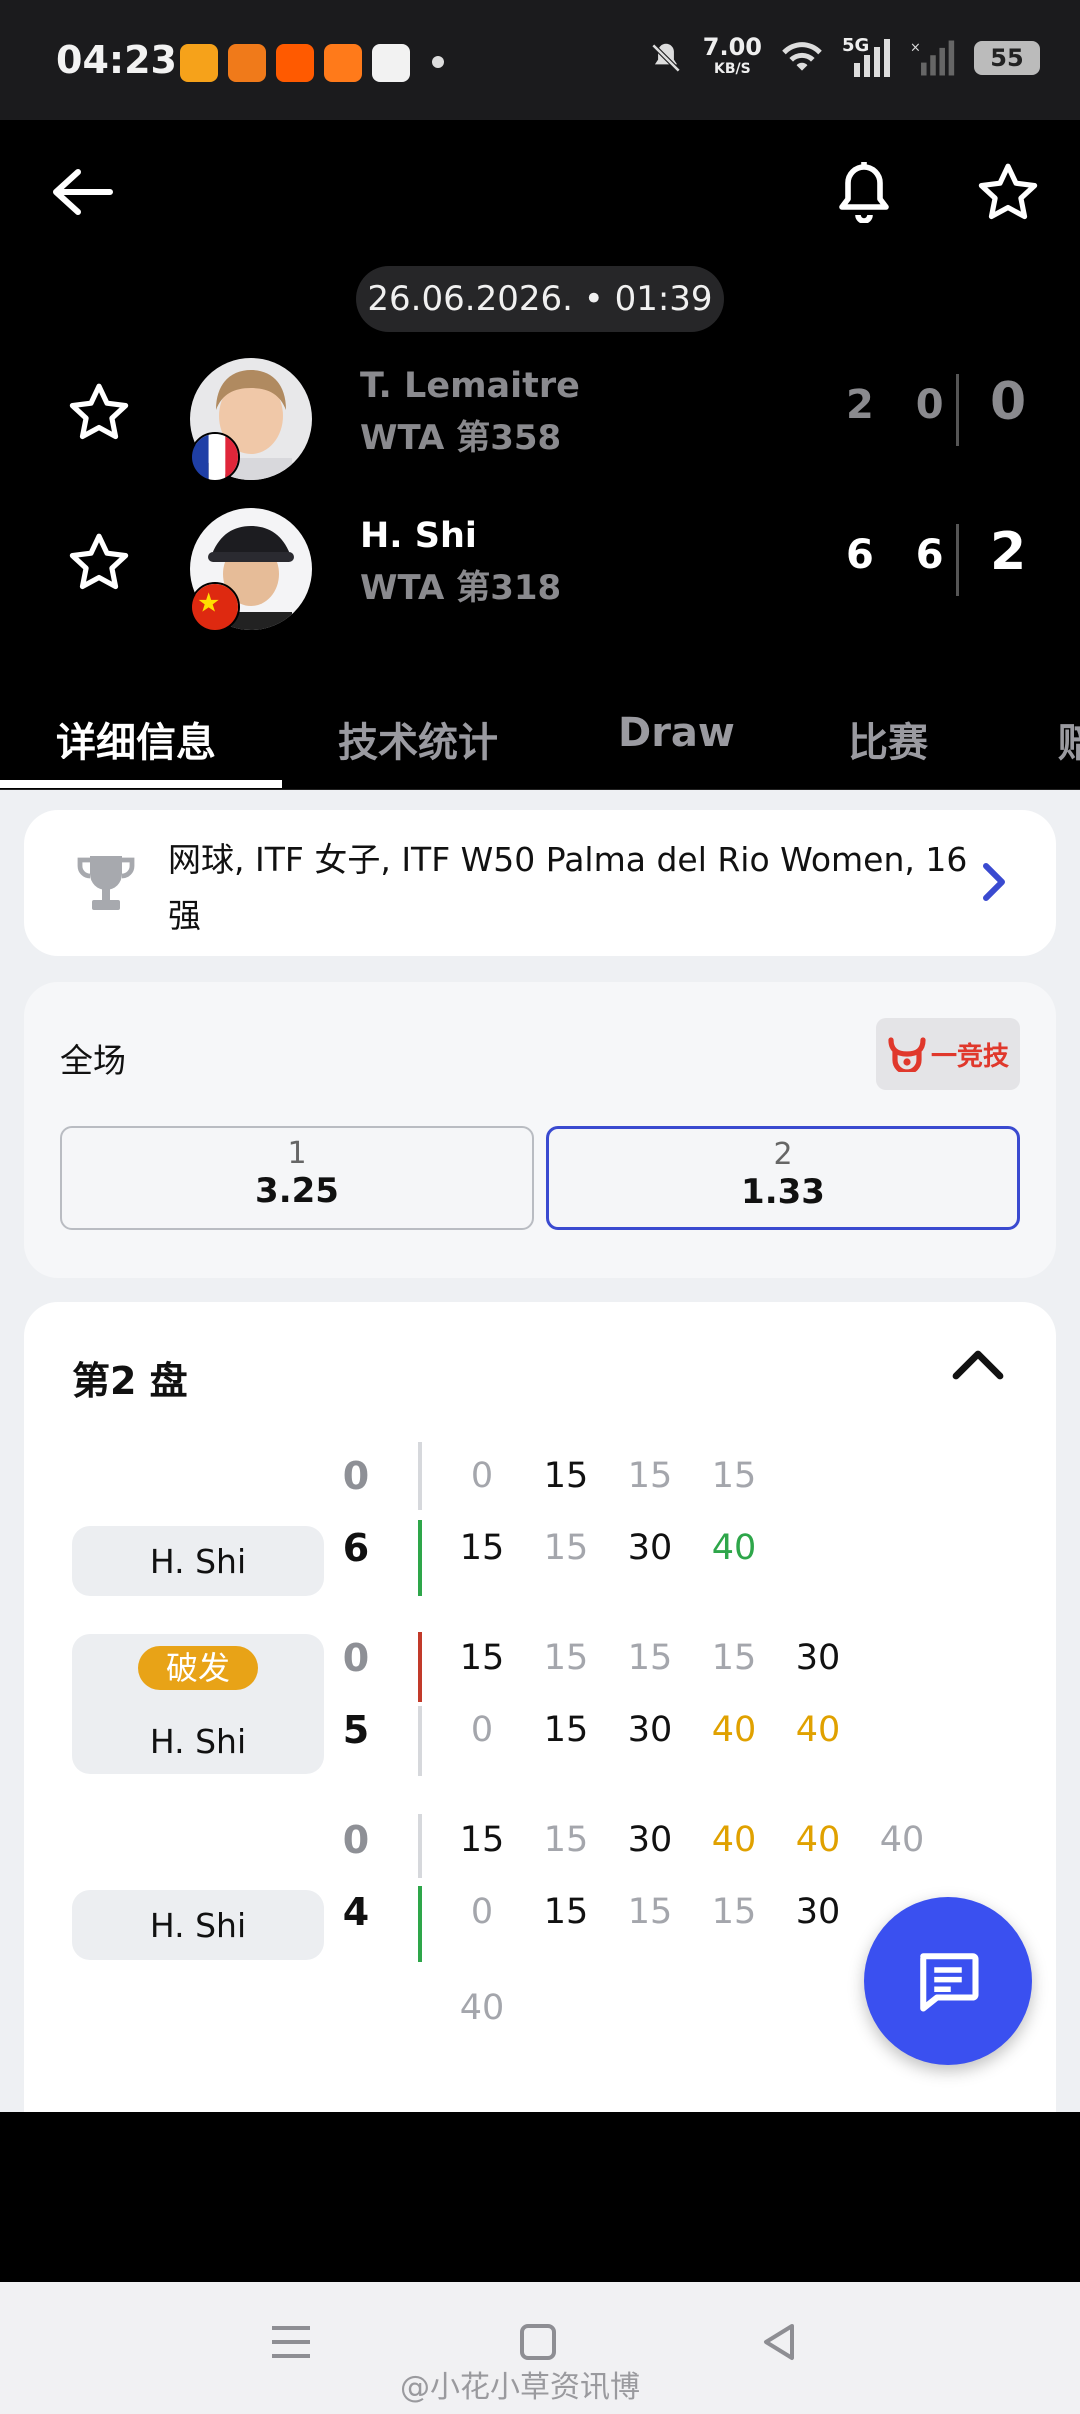 The width and height of the screenshot is (1080, 2414). I want to click on sets-won: 2, so click(1008, 552).